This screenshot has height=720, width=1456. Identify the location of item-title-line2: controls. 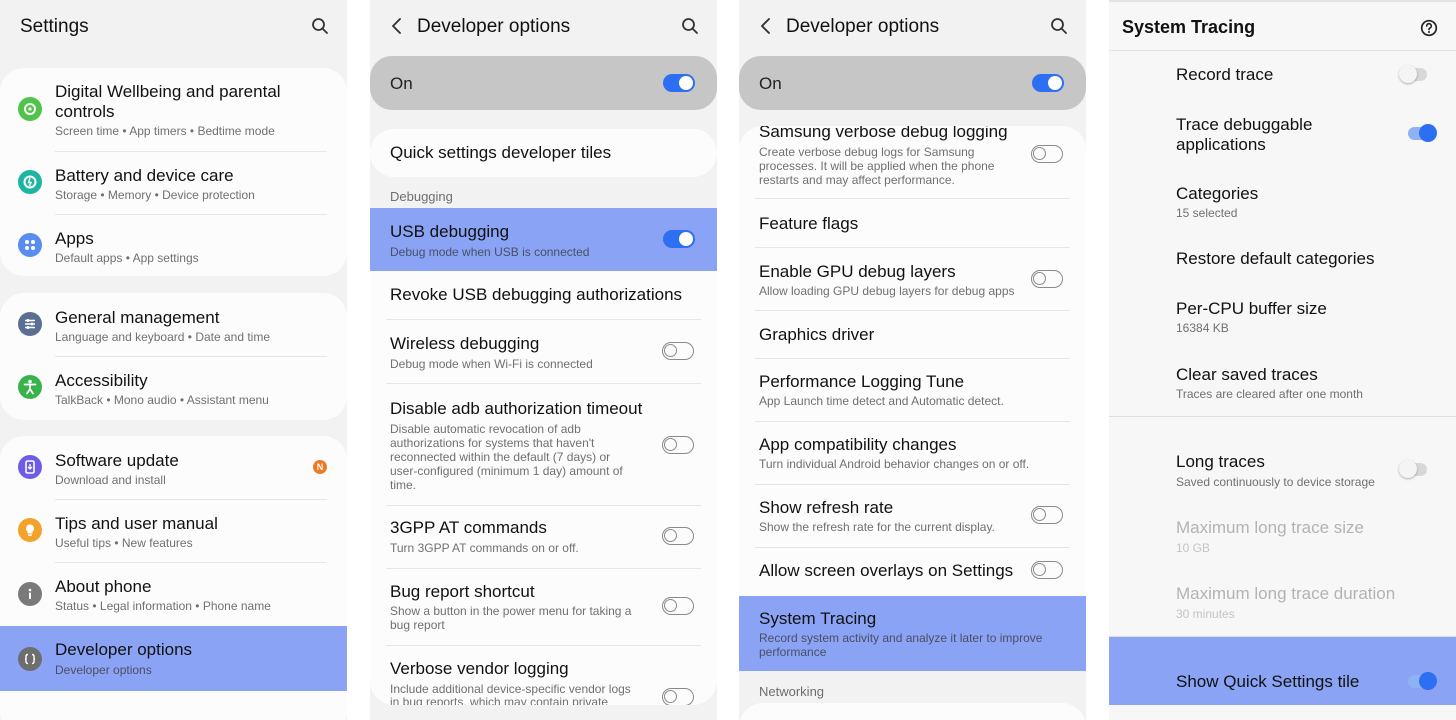
(85, 111).